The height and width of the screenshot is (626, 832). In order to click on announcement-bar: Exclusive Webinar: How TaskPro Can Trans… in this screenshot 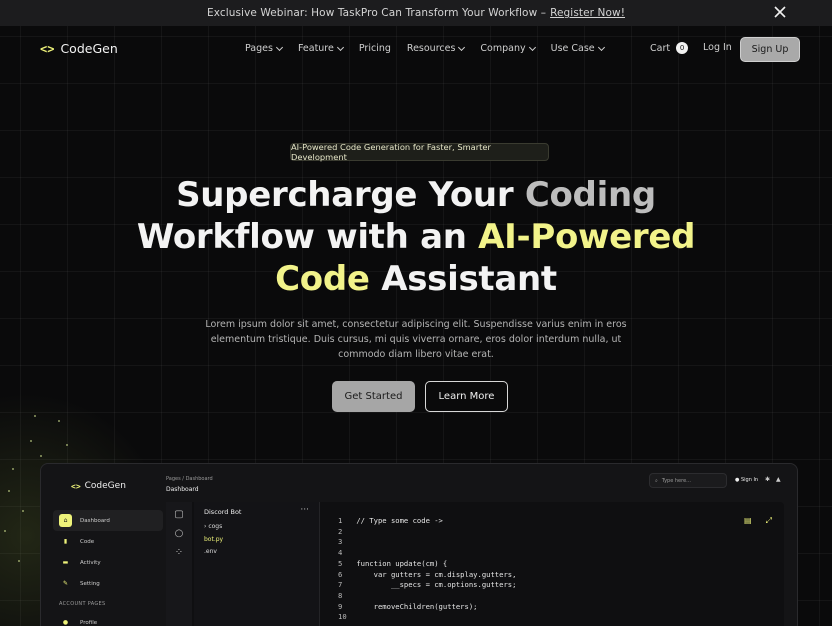, I will do `click(416, 13)`.